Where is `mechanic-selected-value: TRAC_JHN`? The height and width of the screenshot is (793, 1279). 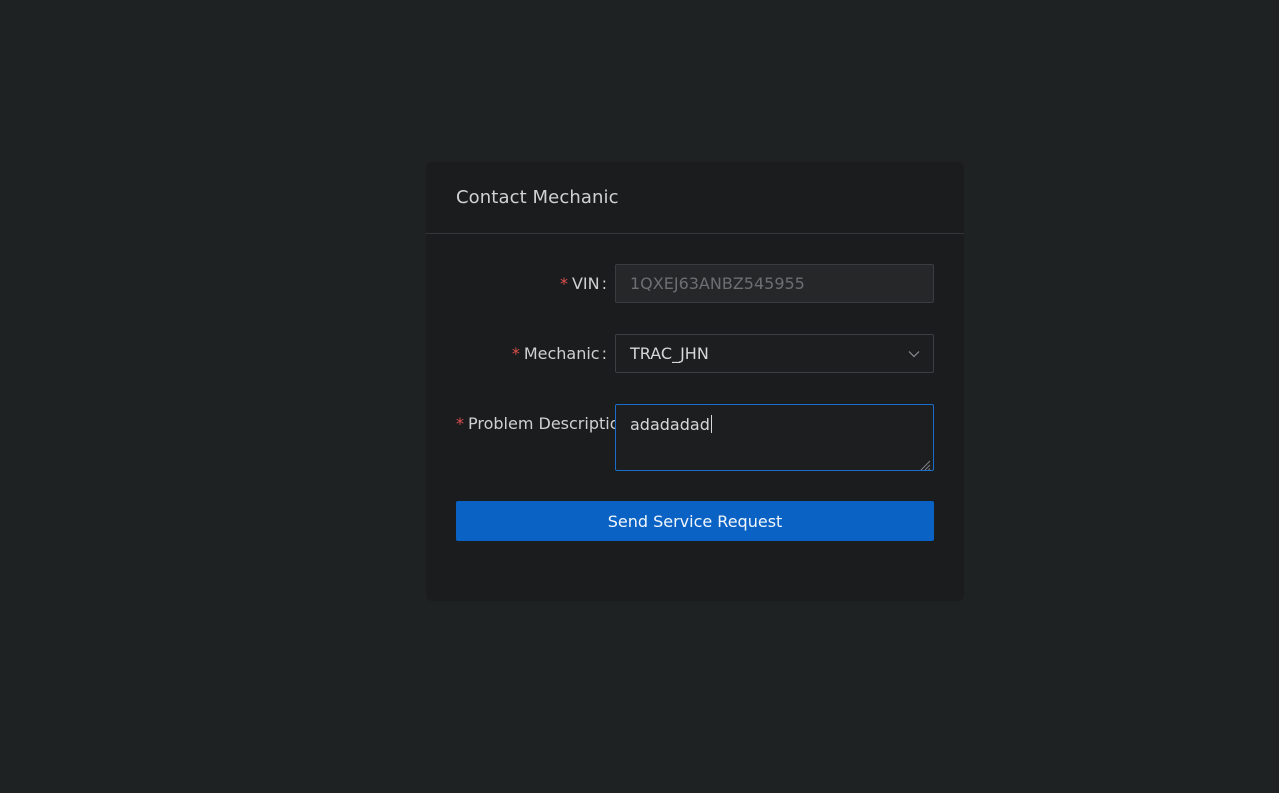 mechanic-selected-value: TRAC_JHN is located at coordinates (669, 353).